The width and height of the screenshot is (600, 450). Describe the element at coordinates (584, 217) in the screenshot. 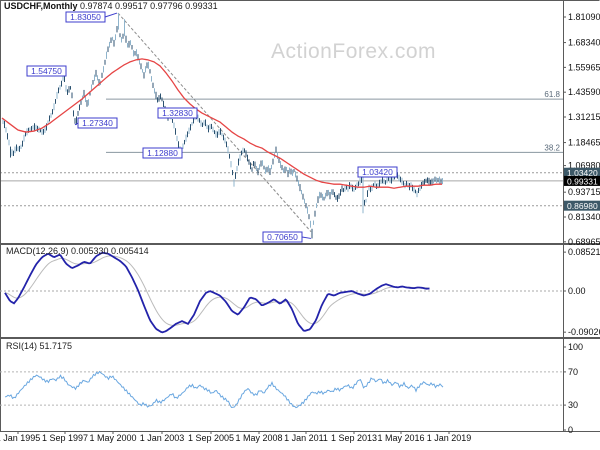

I see `axis-price-label: 0.81340` at that location.